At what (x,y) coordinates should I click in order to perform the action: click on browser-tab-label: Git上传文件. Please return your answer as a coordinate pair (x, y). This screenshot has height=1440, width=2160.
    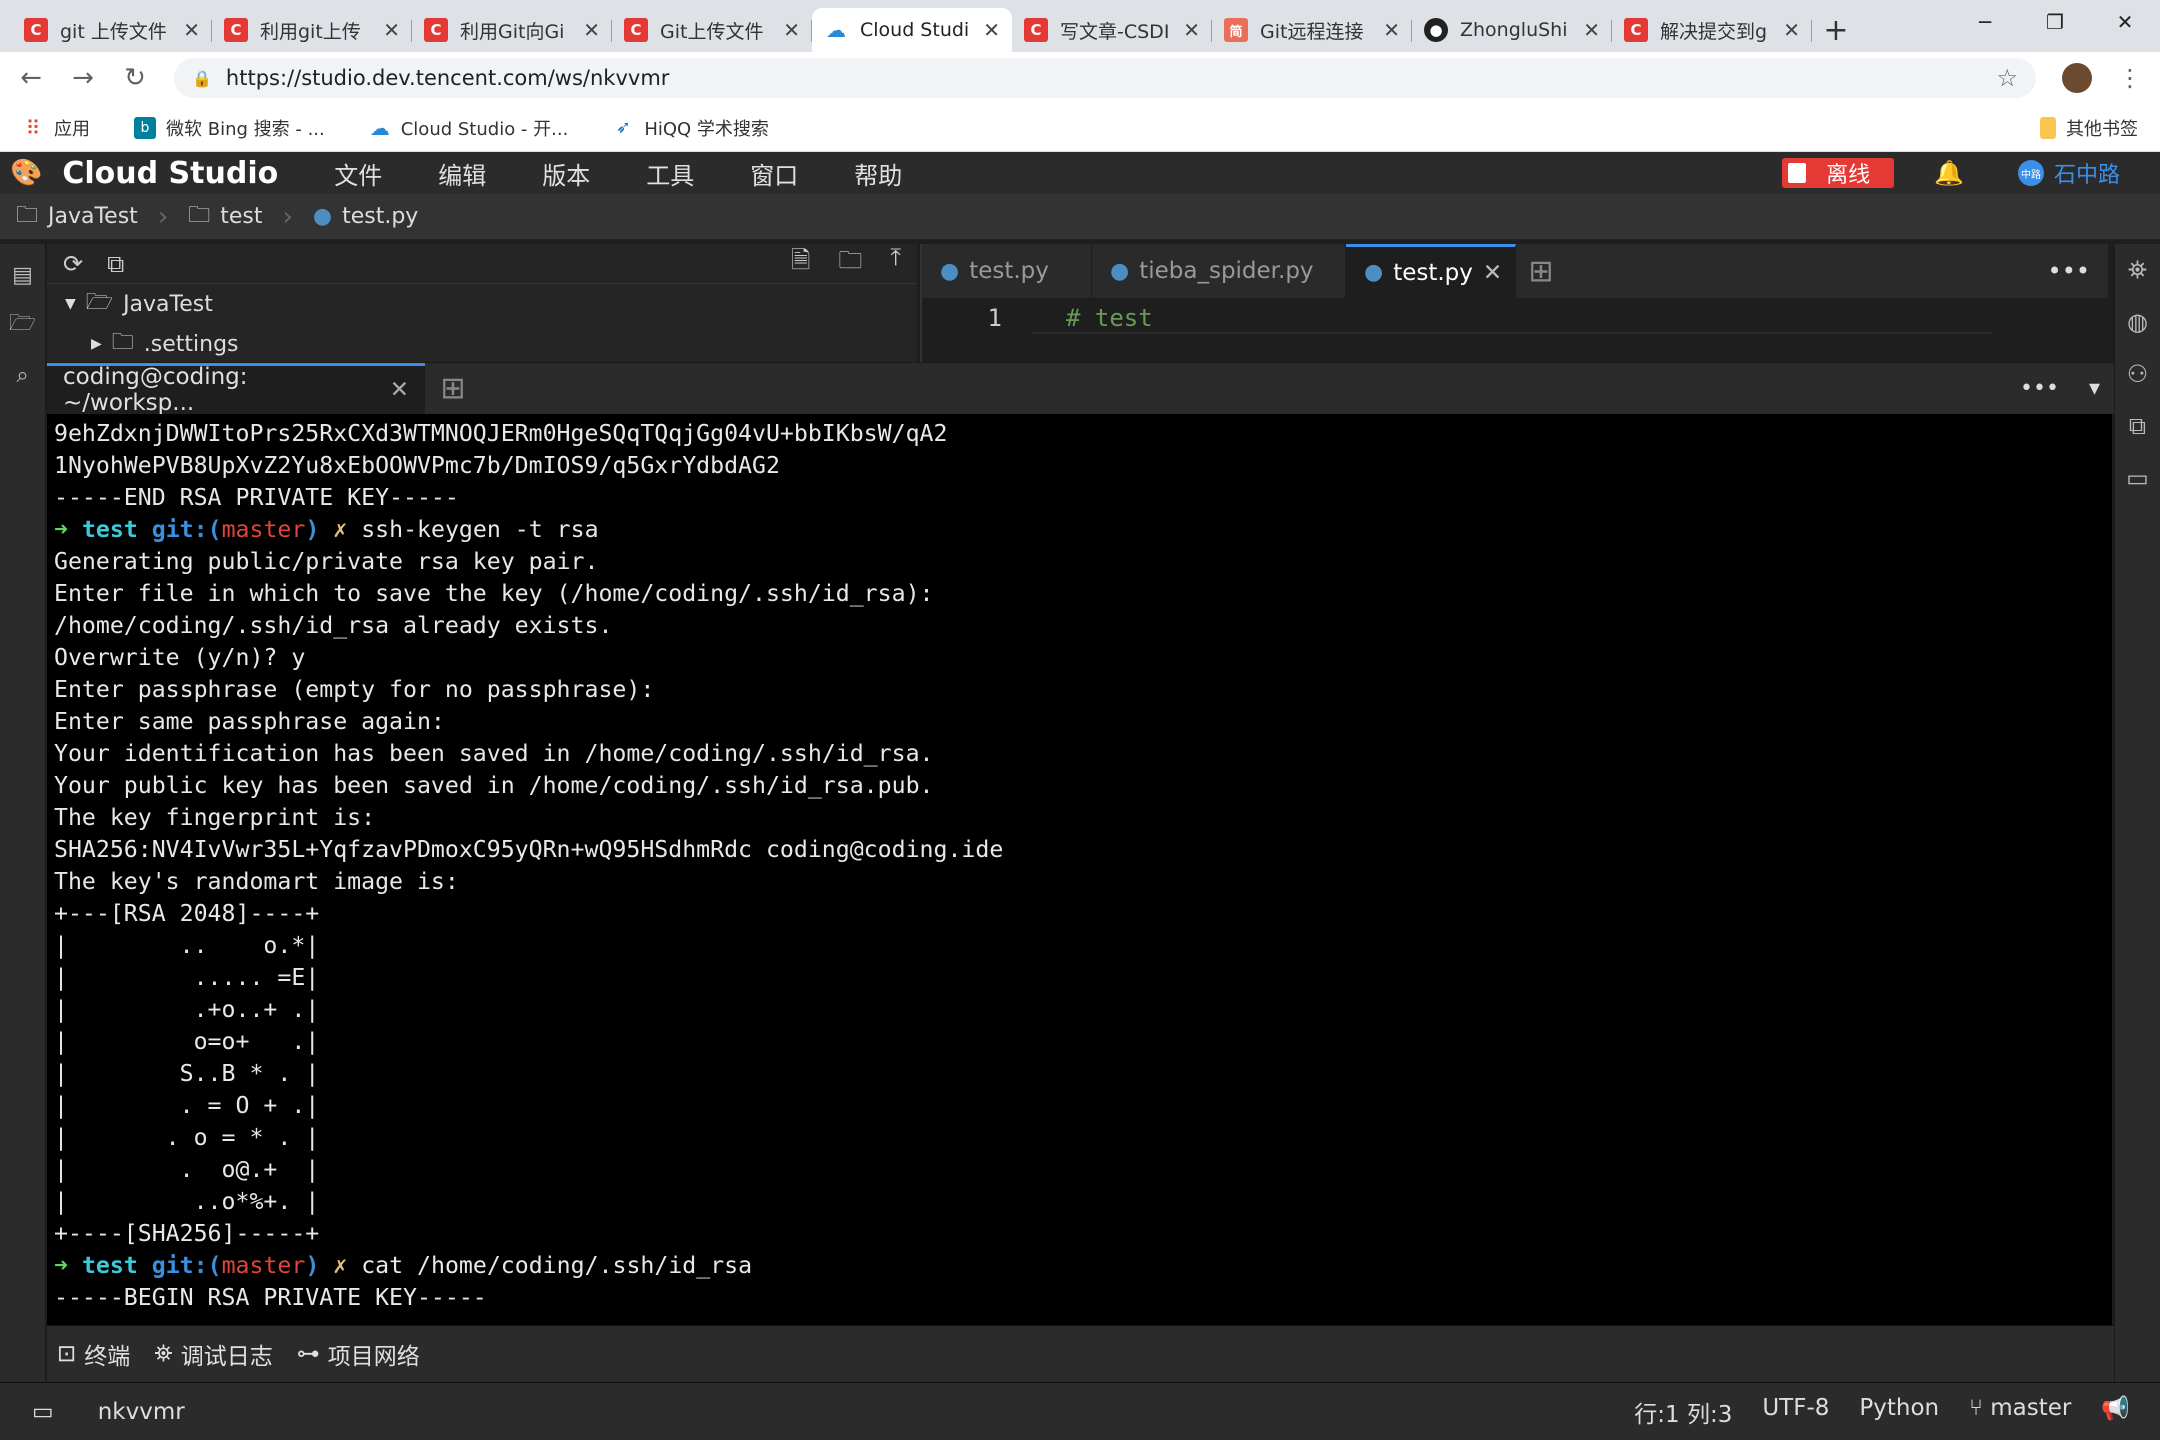
    Looking at the image, I should click on (712, 31).